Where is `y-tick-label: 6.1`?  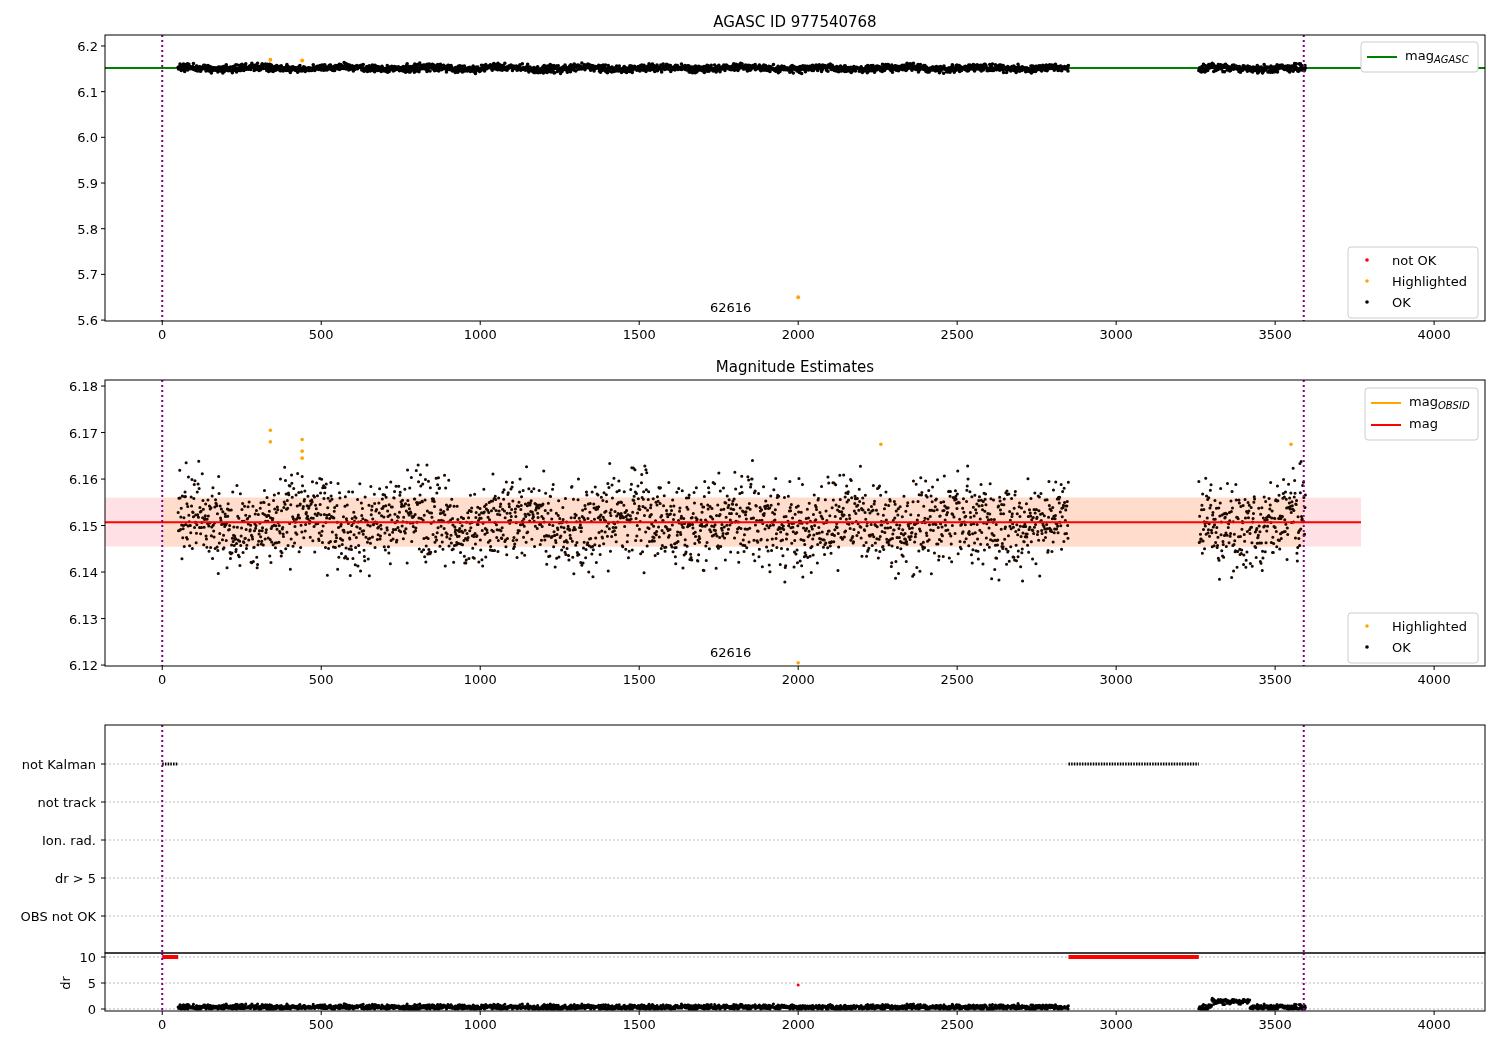
y-tick-label: 6.1 is located at coordinates (87, 92).